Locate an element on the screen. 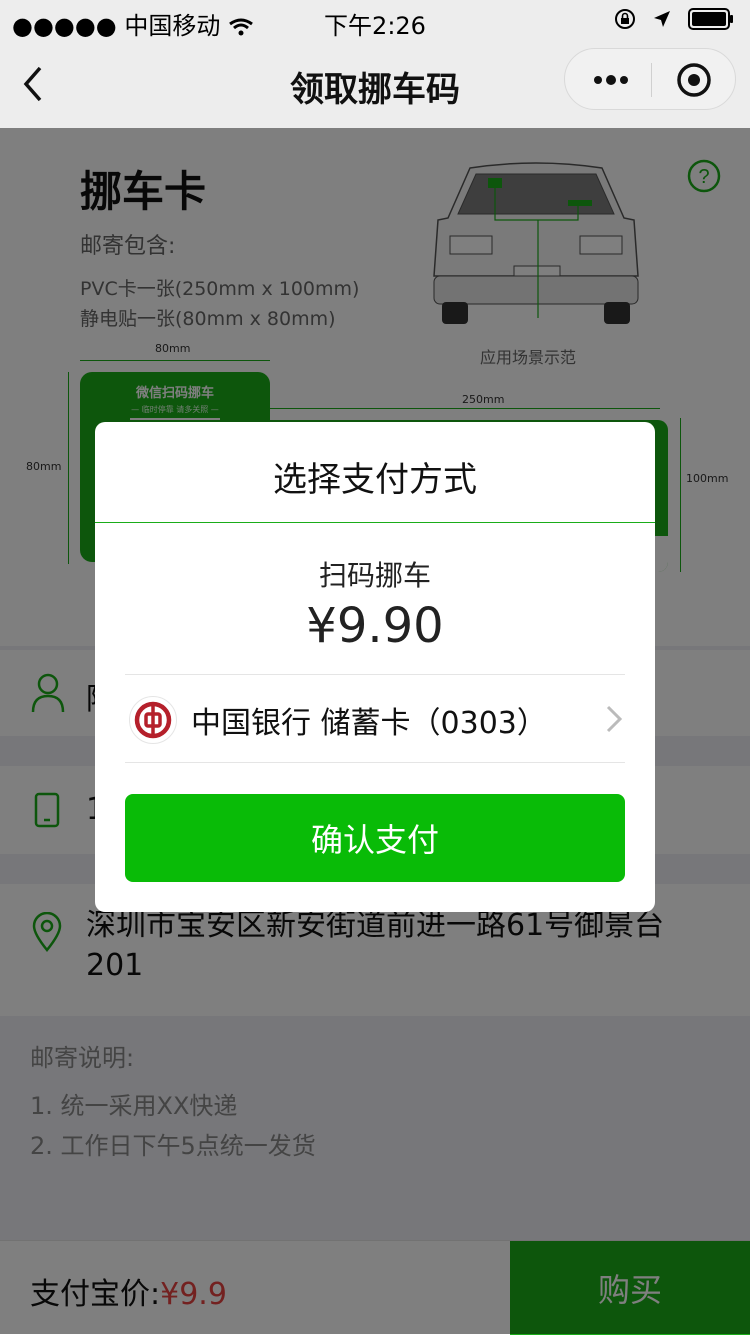 The width and height of the screenshot is (750, 1335). location-arrow-icon is located at coordinates (662, 19).